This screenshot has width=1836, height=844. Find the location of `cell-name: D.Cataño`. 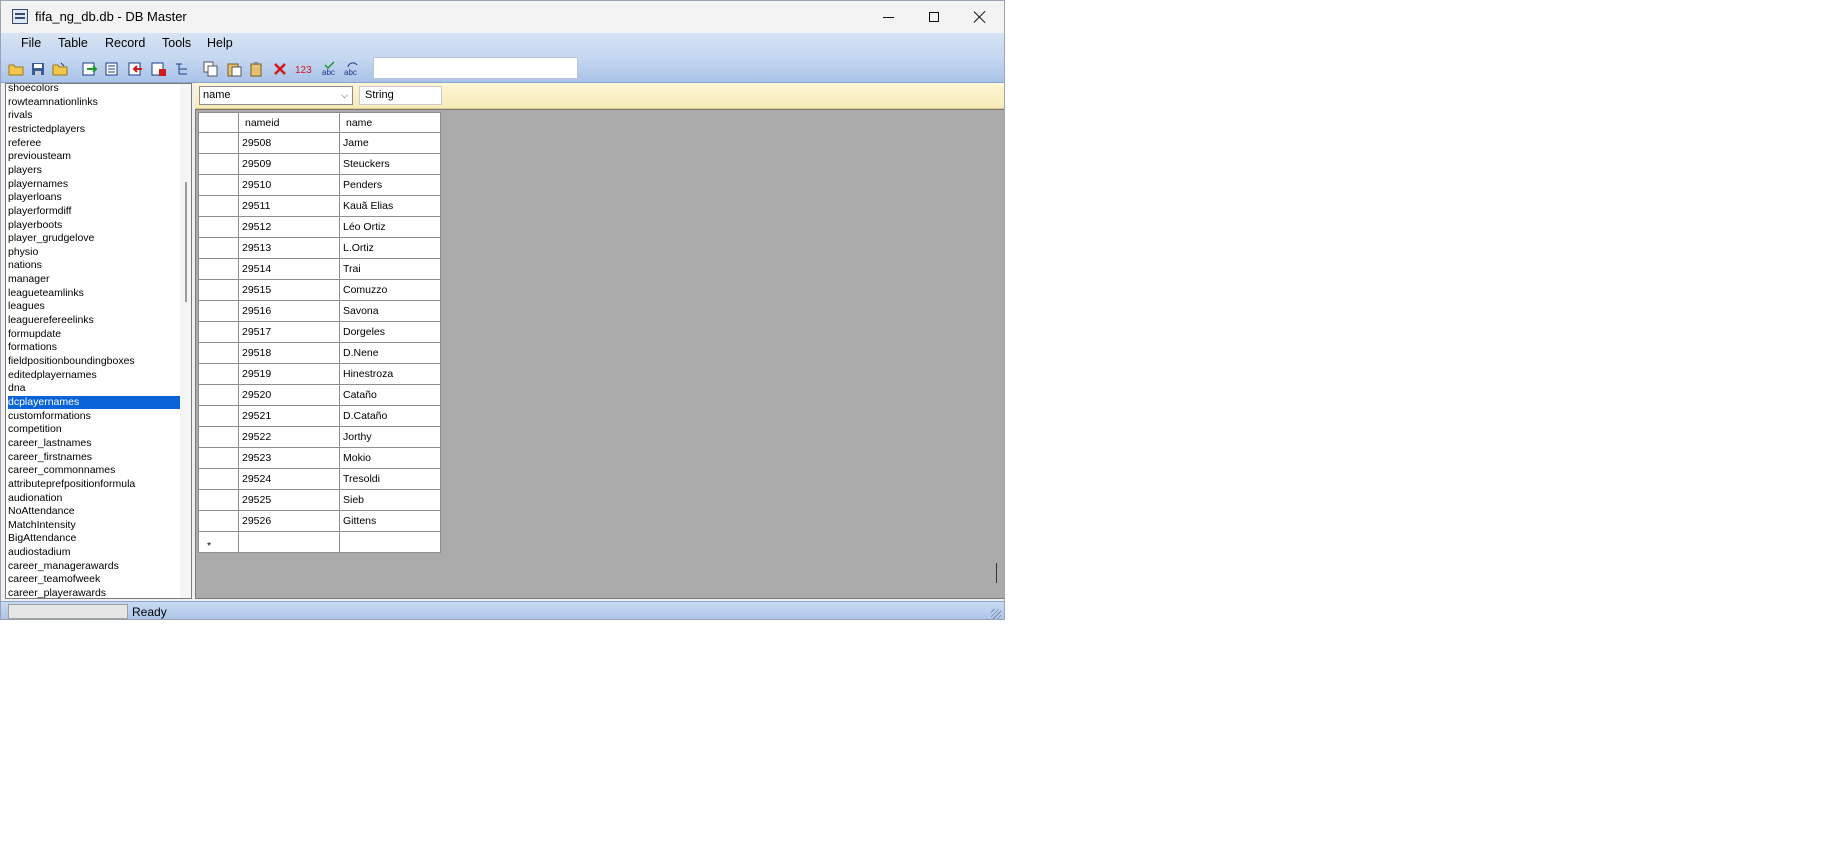

cell-name: D.Cataño is located at coordinates (390, 416).